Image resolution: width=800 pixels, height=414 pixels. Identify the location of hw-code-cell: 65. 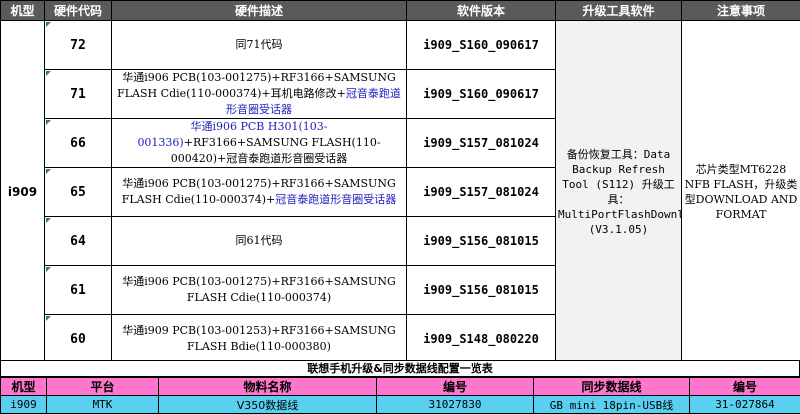
(78, 192).